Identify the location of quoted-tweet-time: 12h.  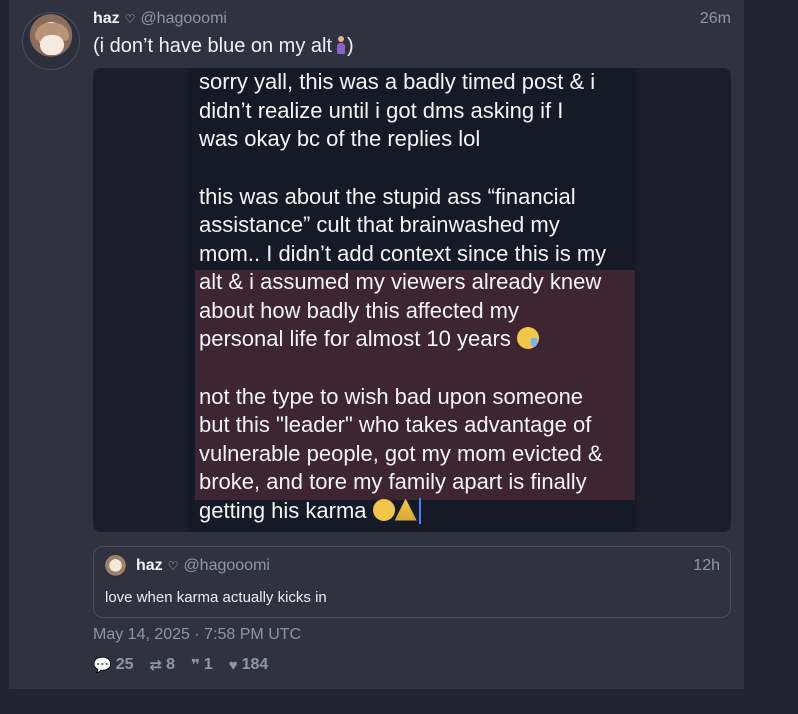
(706, 566).